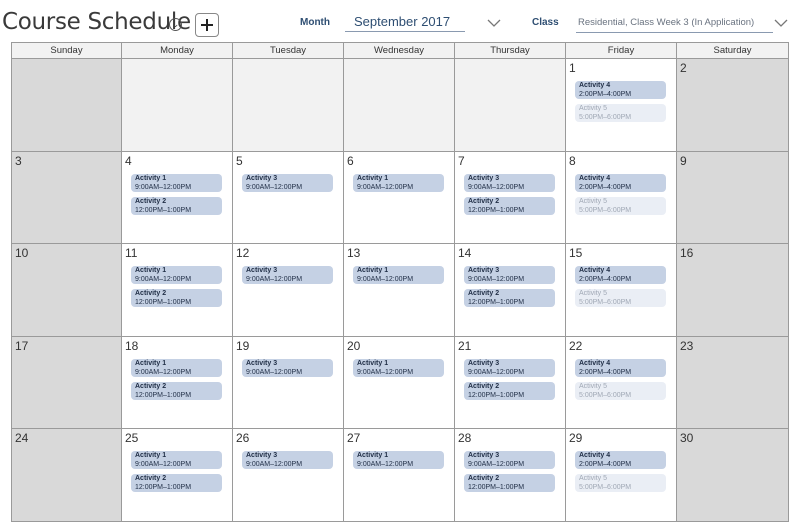 This screenshot has width=803, height=527. I want to click on weekday-header-tuesday: Tuesday, so click(288, 50).